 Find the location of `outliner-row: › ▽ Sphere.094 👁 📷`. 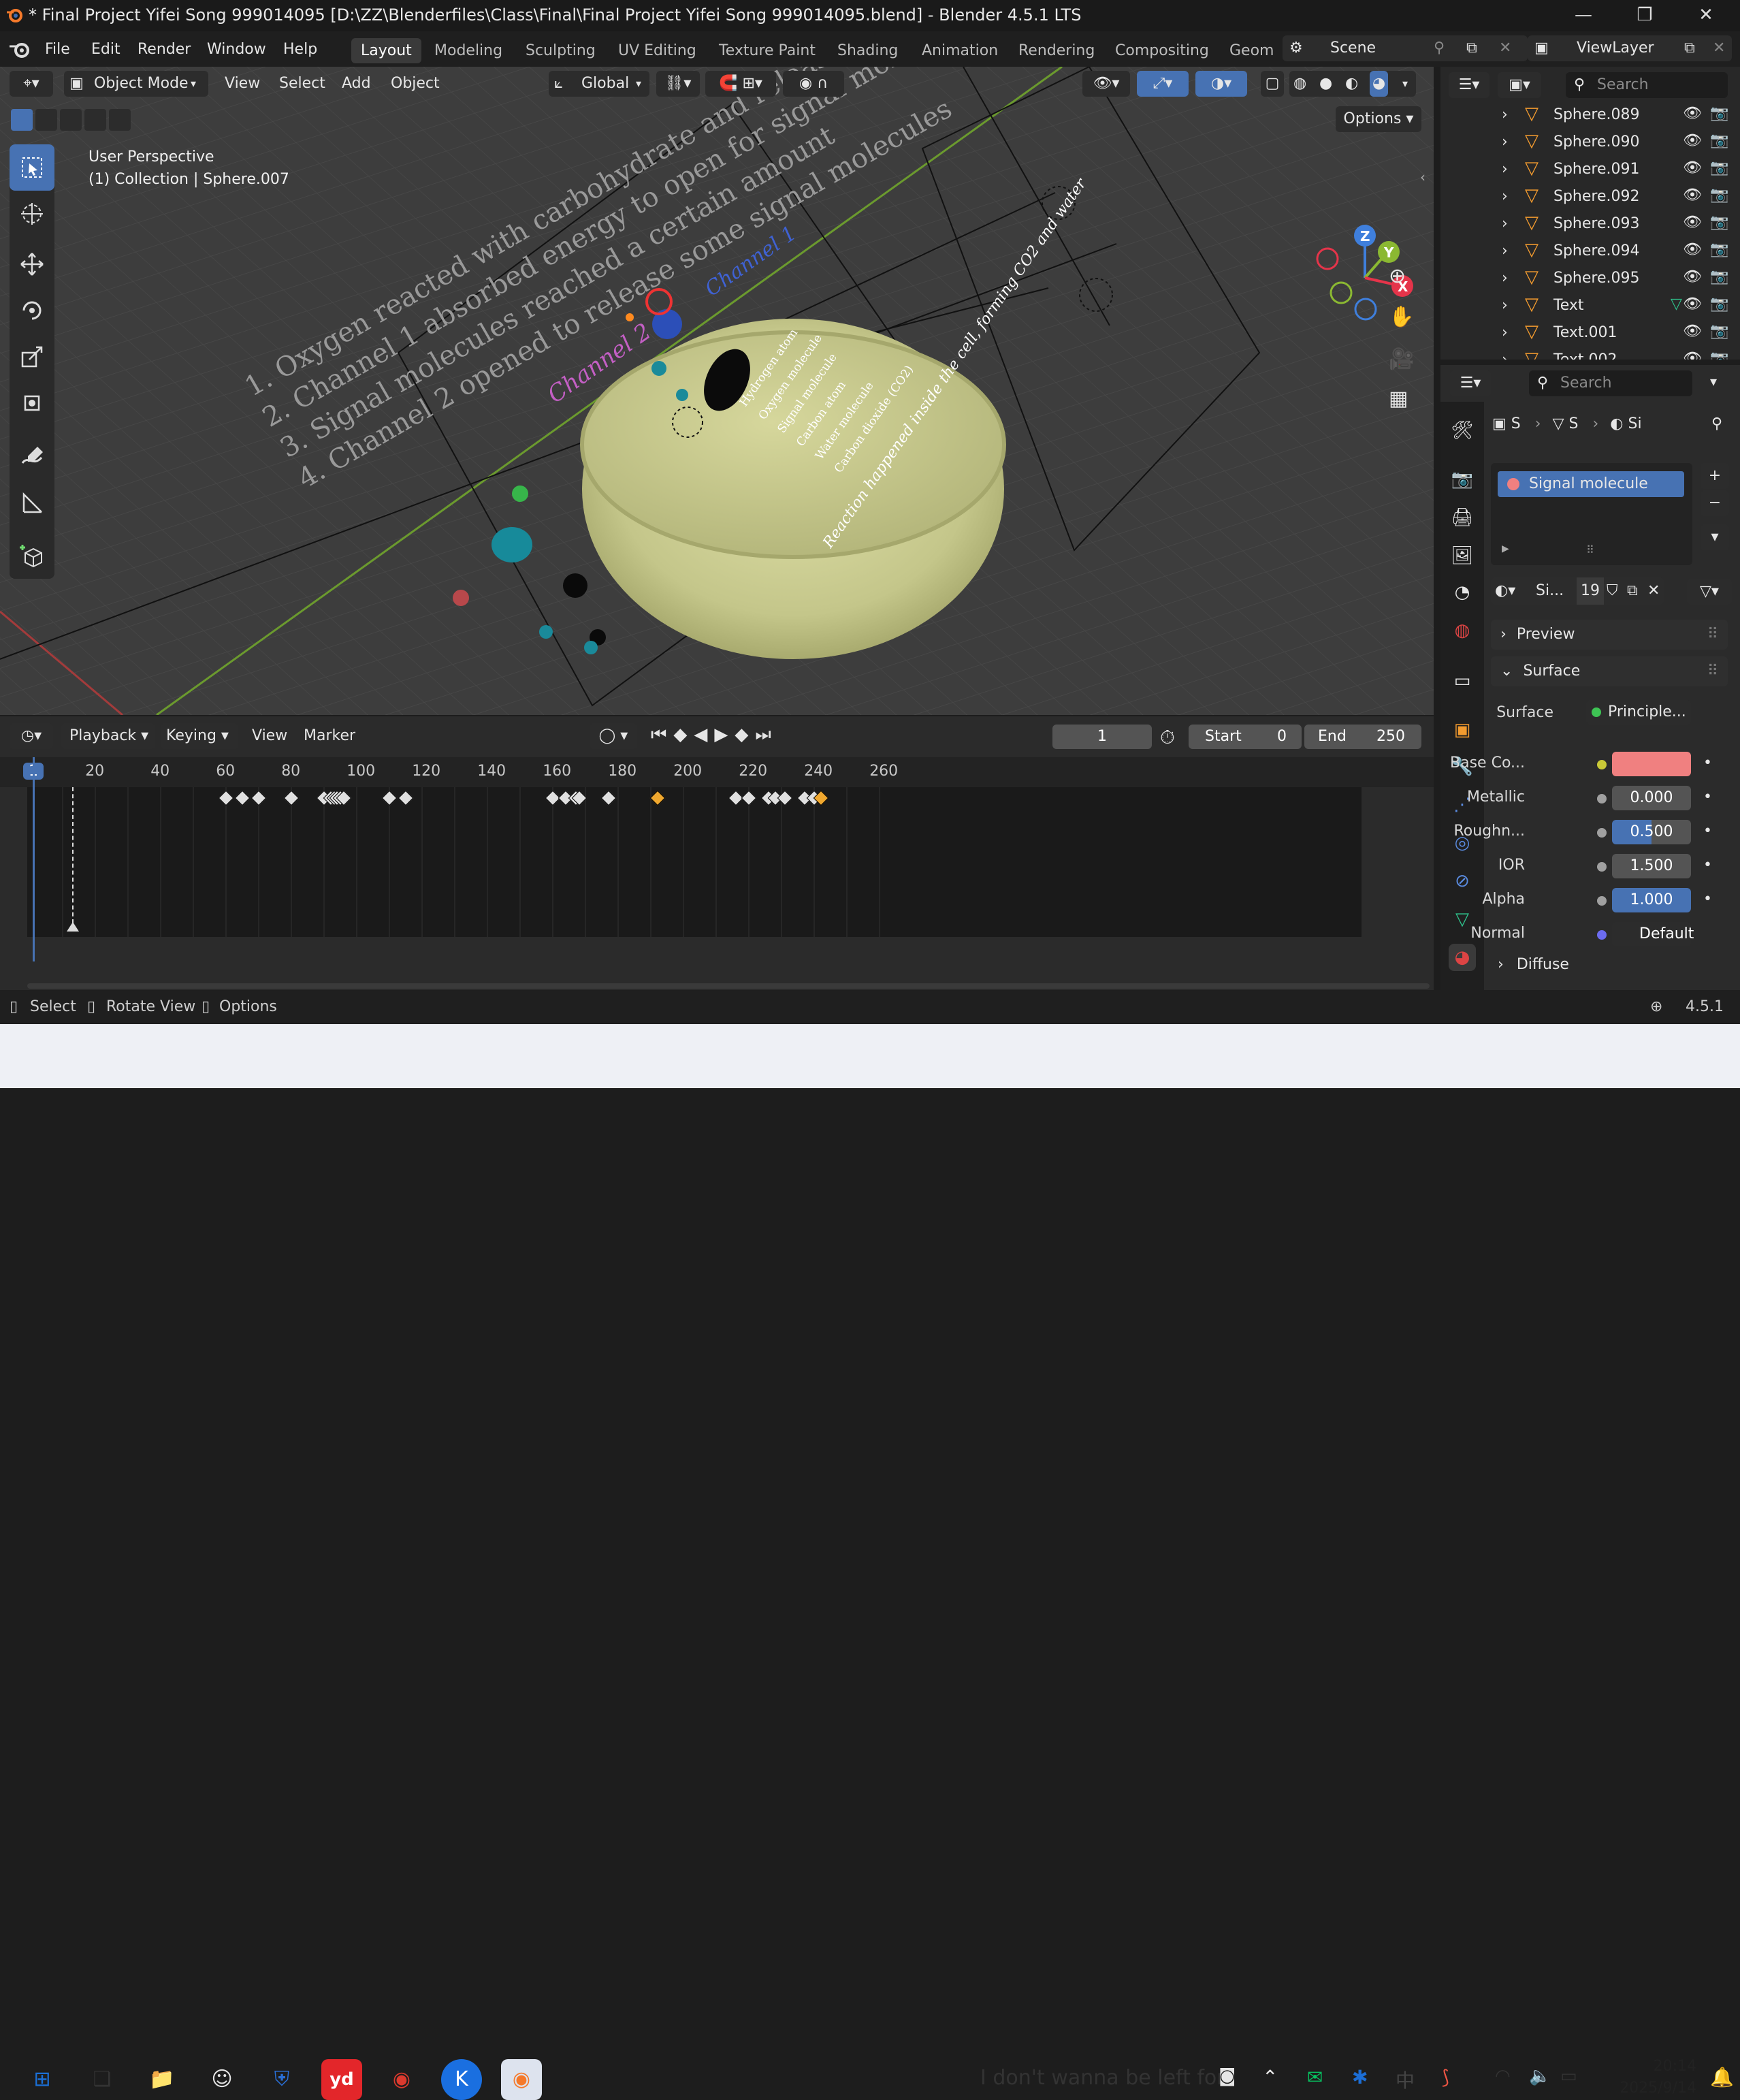

outliner-row: › ▽ Sphere.094 👁 📷 is located at coordinates (1590, 252).